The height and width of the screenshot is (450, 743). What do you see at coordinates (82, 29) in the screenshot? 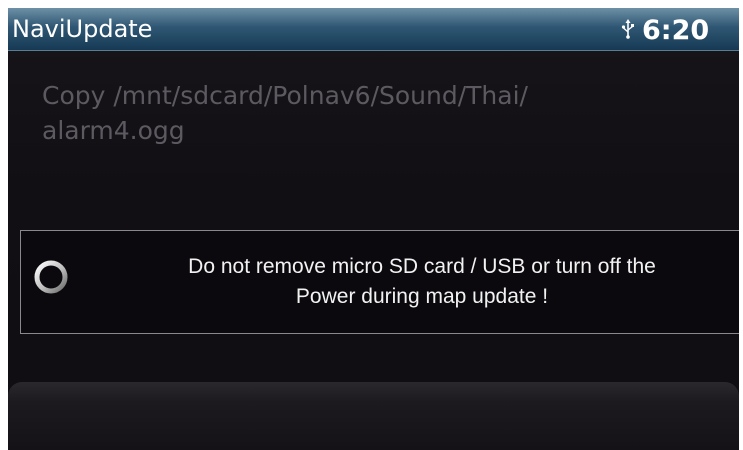
I see `app-title: NaviUpdate` at bounding box center [82, 29].